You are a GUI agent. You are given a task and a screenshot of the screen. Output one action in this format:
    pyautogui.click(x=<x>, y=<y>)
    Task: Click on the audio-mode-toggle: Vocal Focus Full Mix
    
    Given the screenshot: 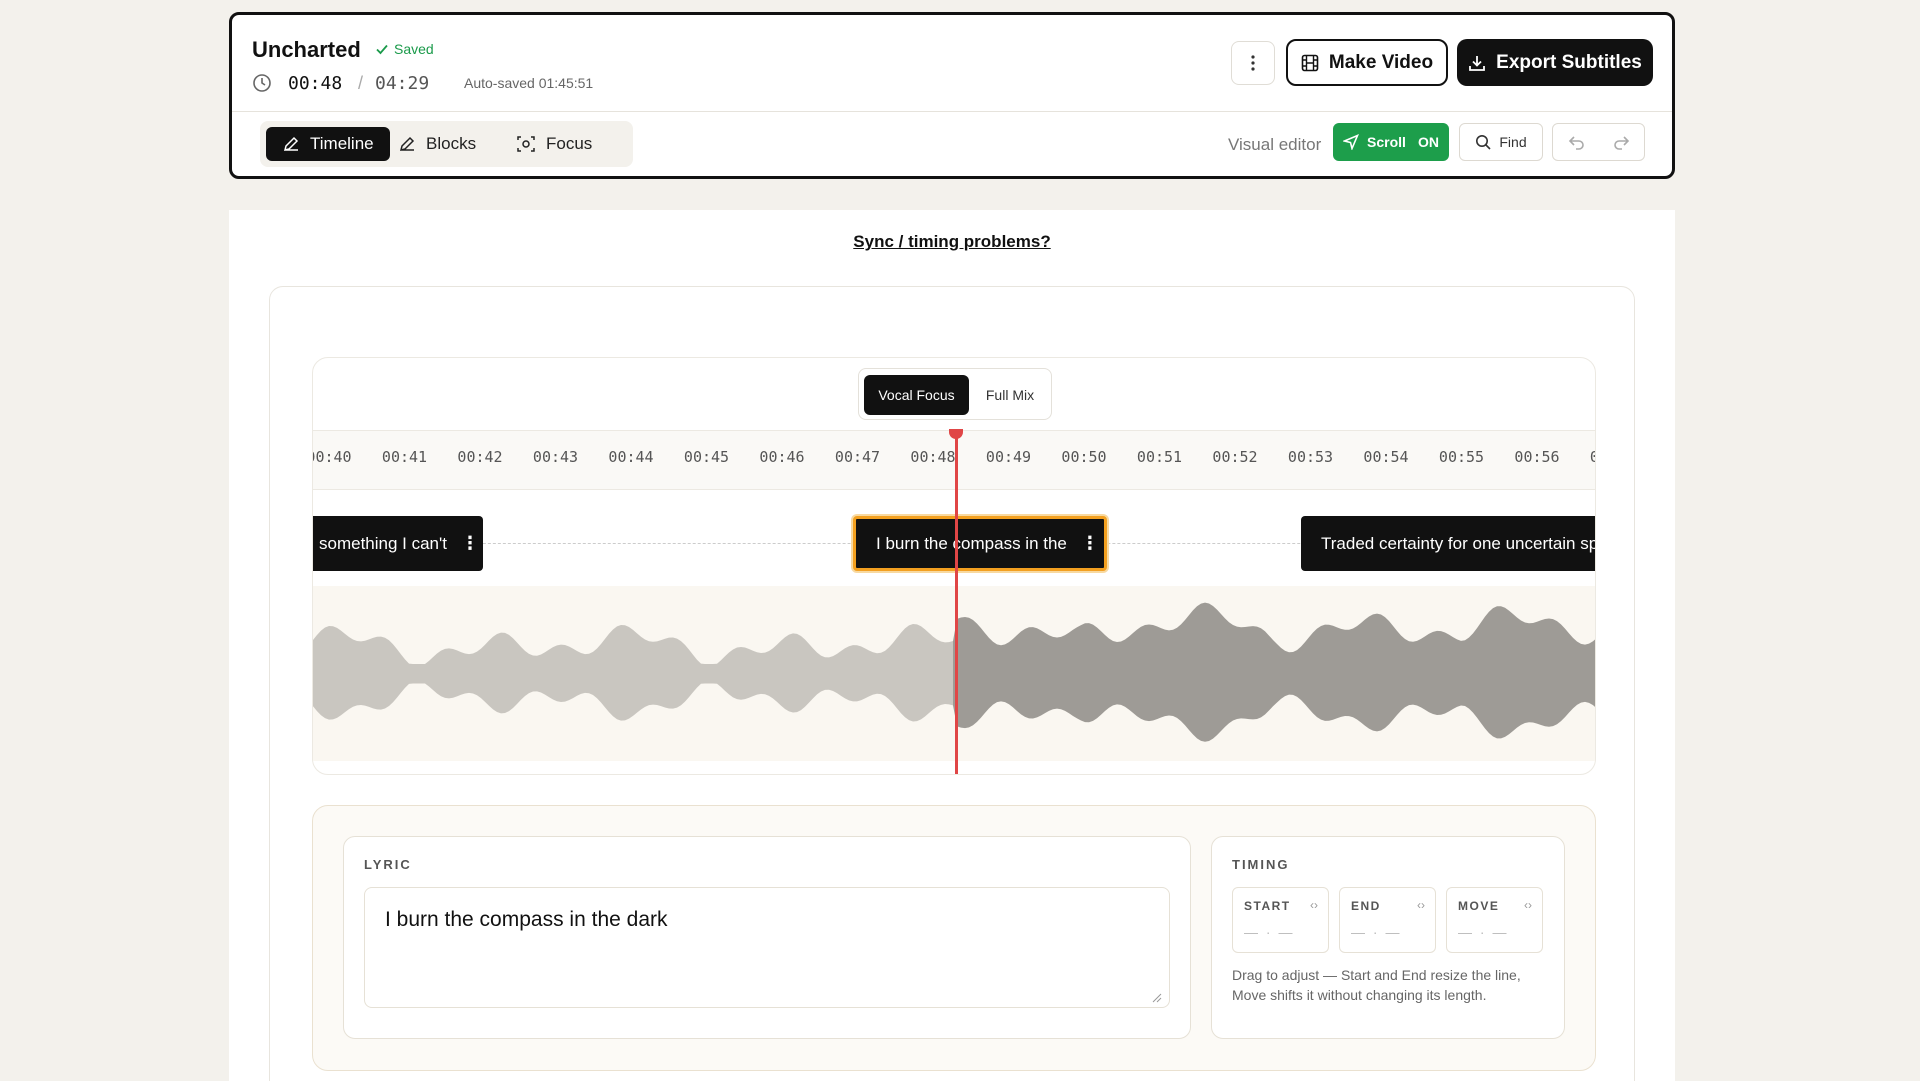 What is the action you would take?
    pyautogui.click(x=955, y=394)
    